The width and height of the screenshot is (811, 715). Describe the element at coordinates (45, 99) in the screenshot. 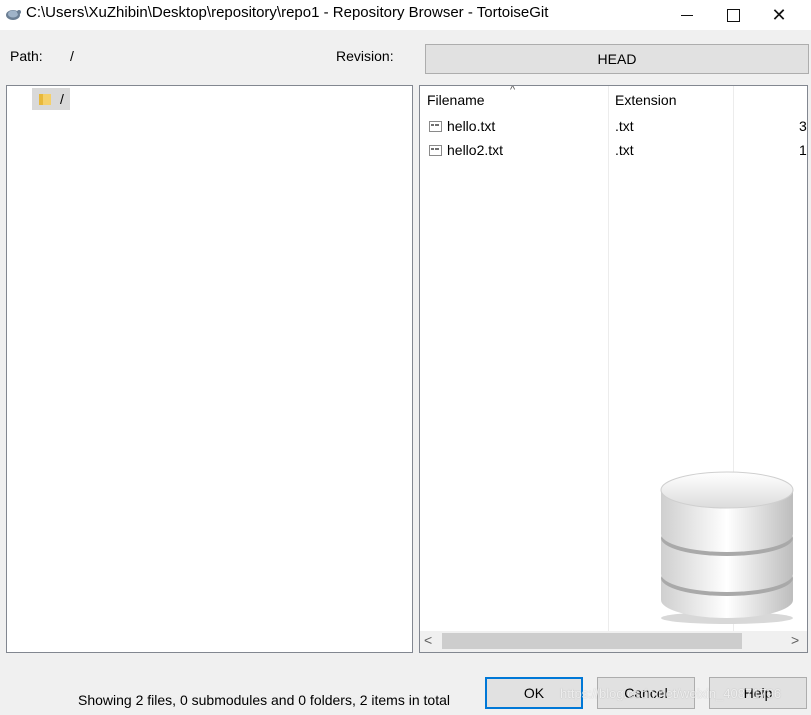

I see `folder-icon` at that location.